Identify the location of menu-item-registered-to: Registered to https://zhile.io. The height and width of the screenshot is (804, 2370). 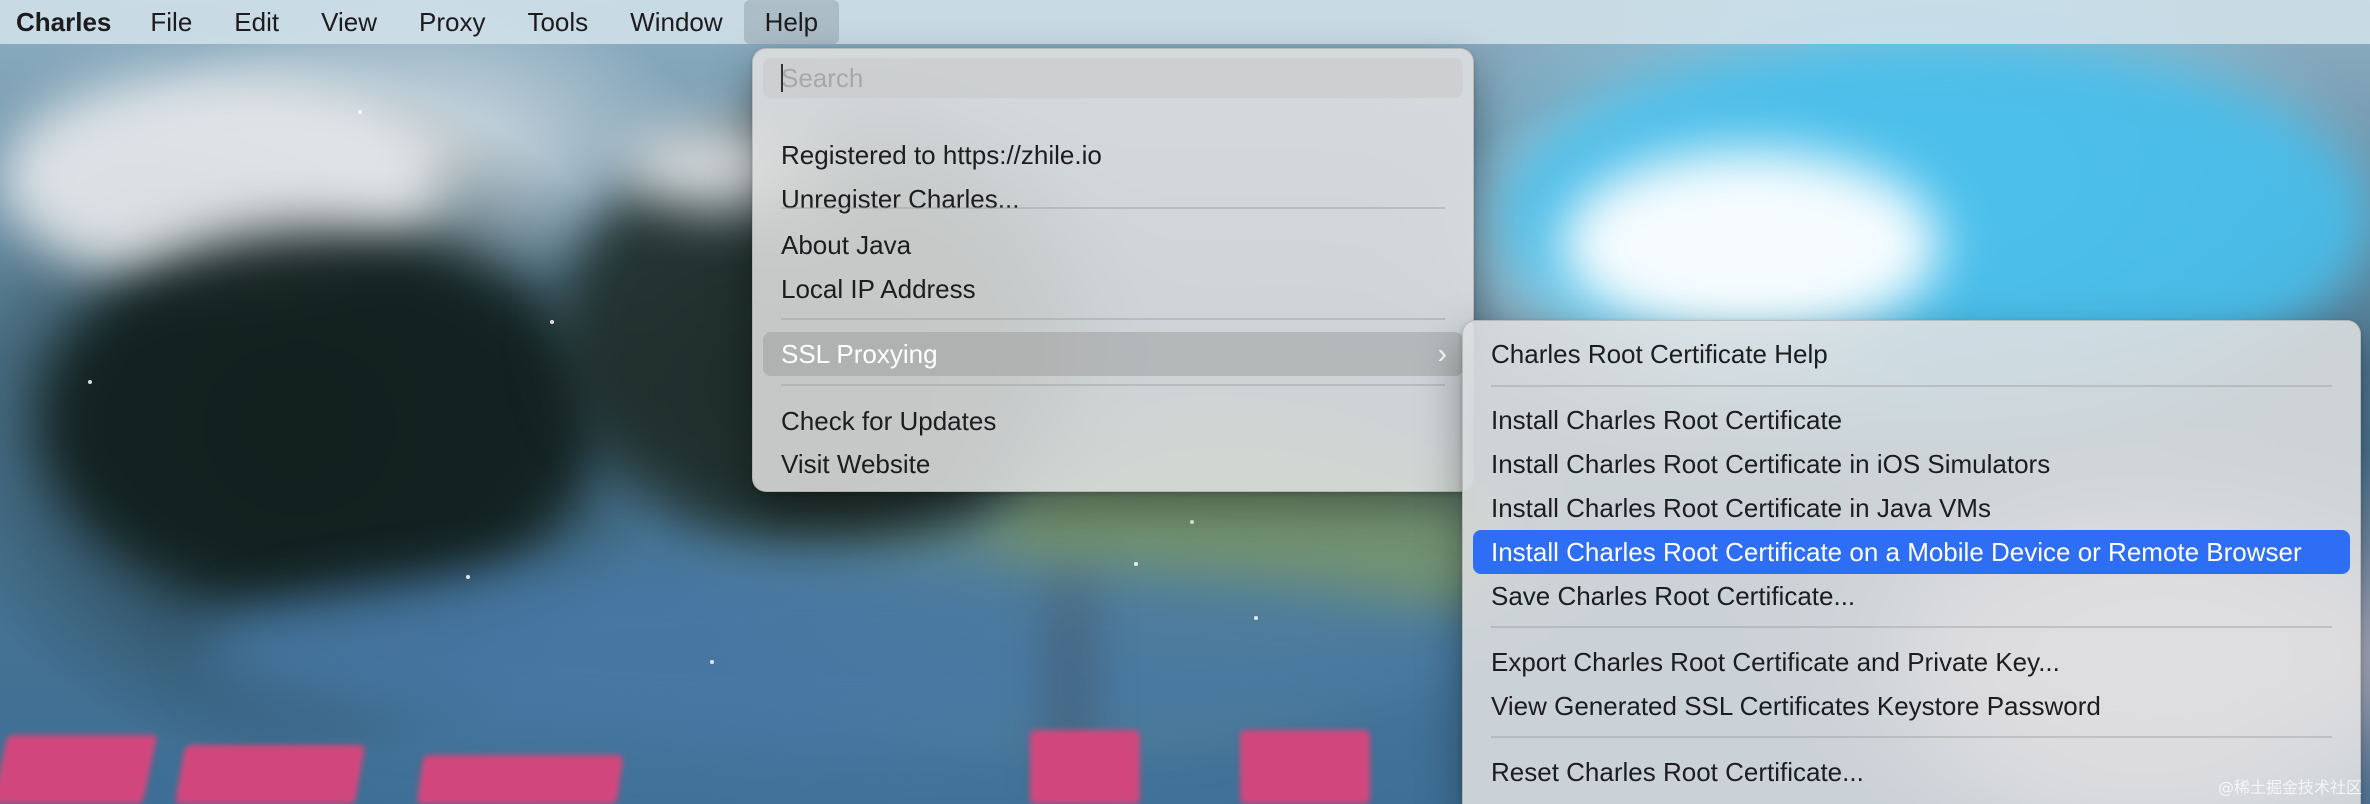
(1113, 155).